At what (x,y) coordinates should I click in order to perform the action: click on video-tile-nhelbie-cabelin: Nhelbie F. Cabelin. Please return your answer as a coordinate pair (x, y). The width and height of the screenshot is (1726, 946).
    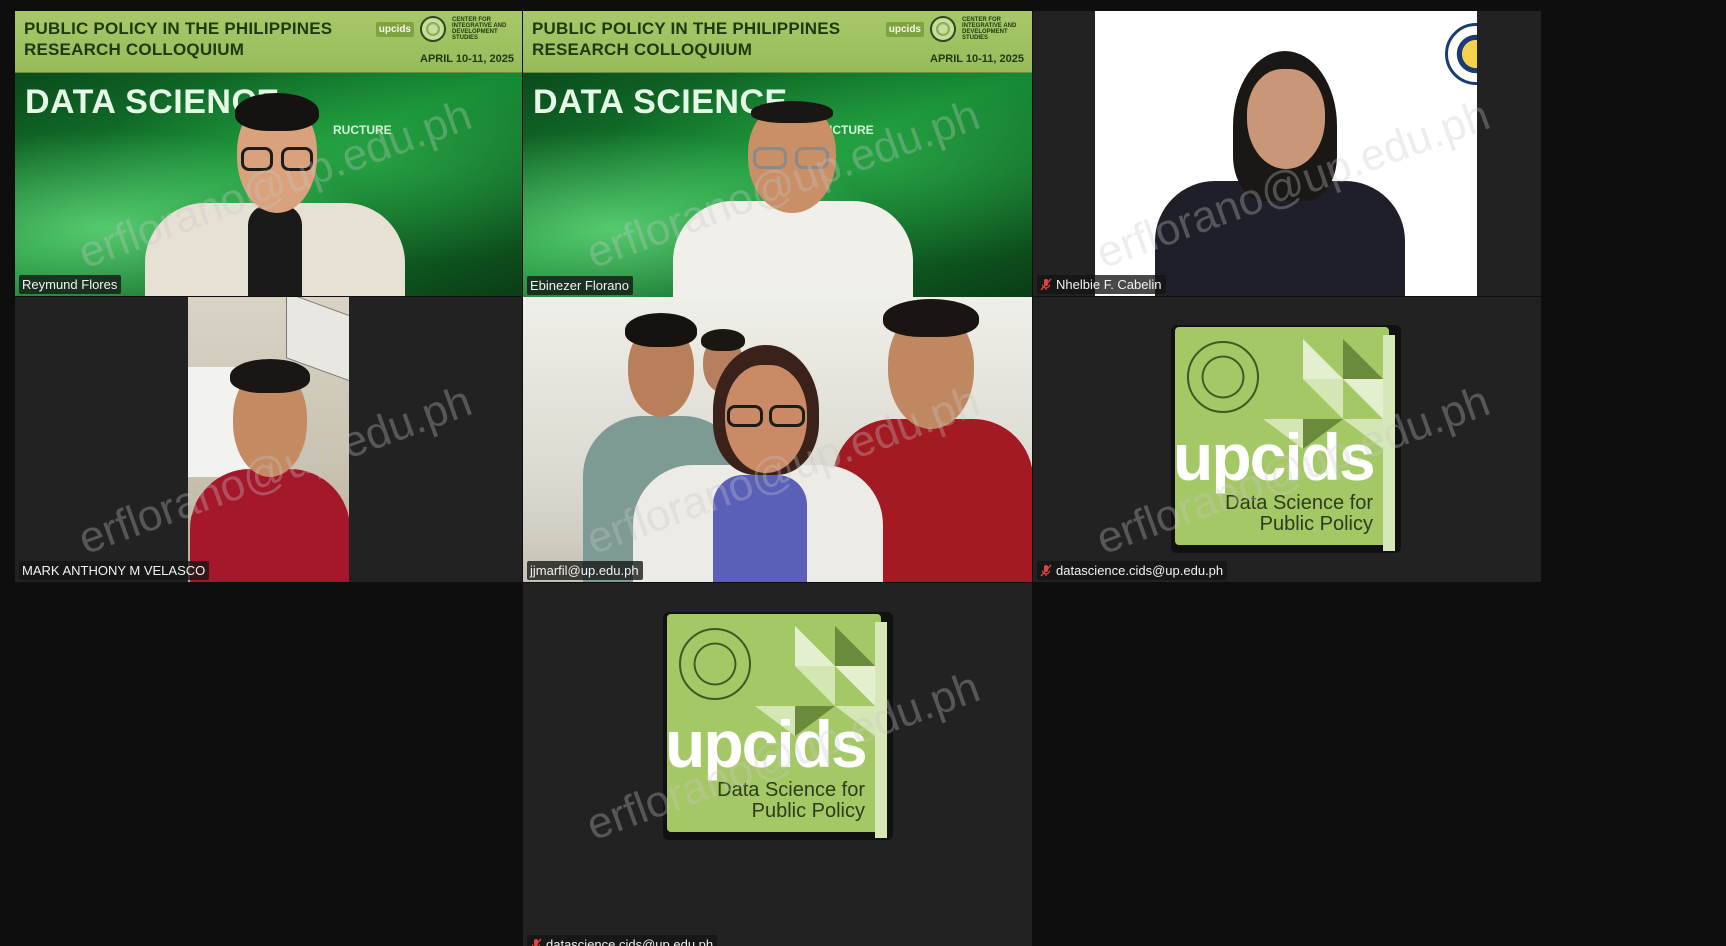
    Looking at the image, I should click on (1287, 153).